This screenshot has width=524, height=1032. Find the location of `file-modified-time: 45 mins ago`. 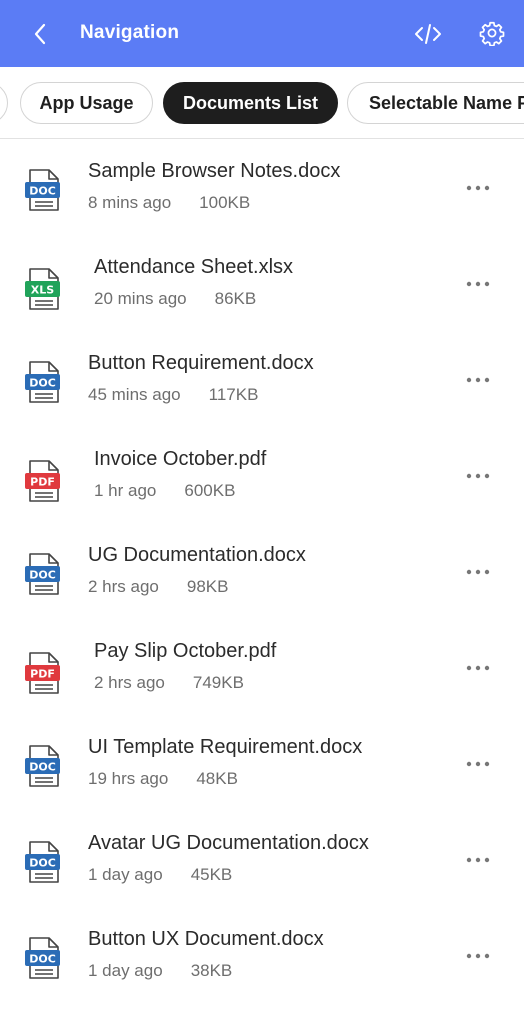

file-modified-time: 45 mins ago is located at coordinates (134, 394).